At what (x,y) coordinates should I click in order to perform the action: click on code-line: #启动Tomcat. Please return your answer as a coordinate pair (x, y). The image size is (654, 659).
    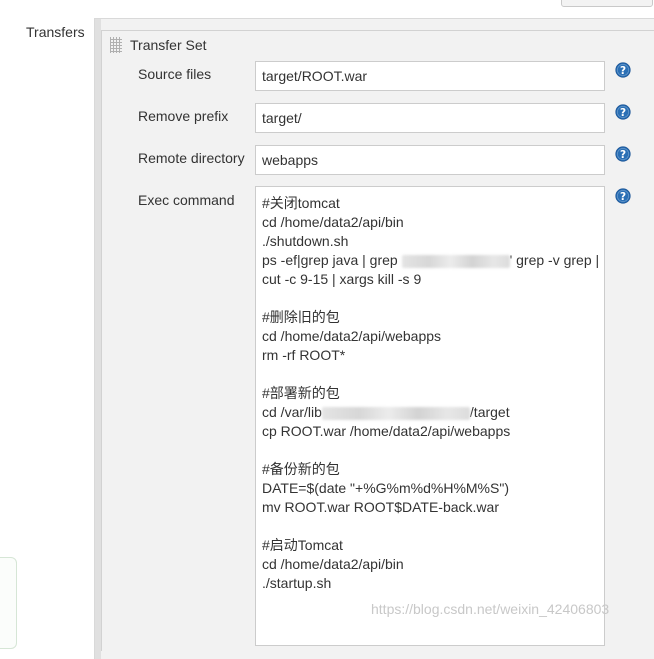
    Looking at the image, I should click on (302, 545).